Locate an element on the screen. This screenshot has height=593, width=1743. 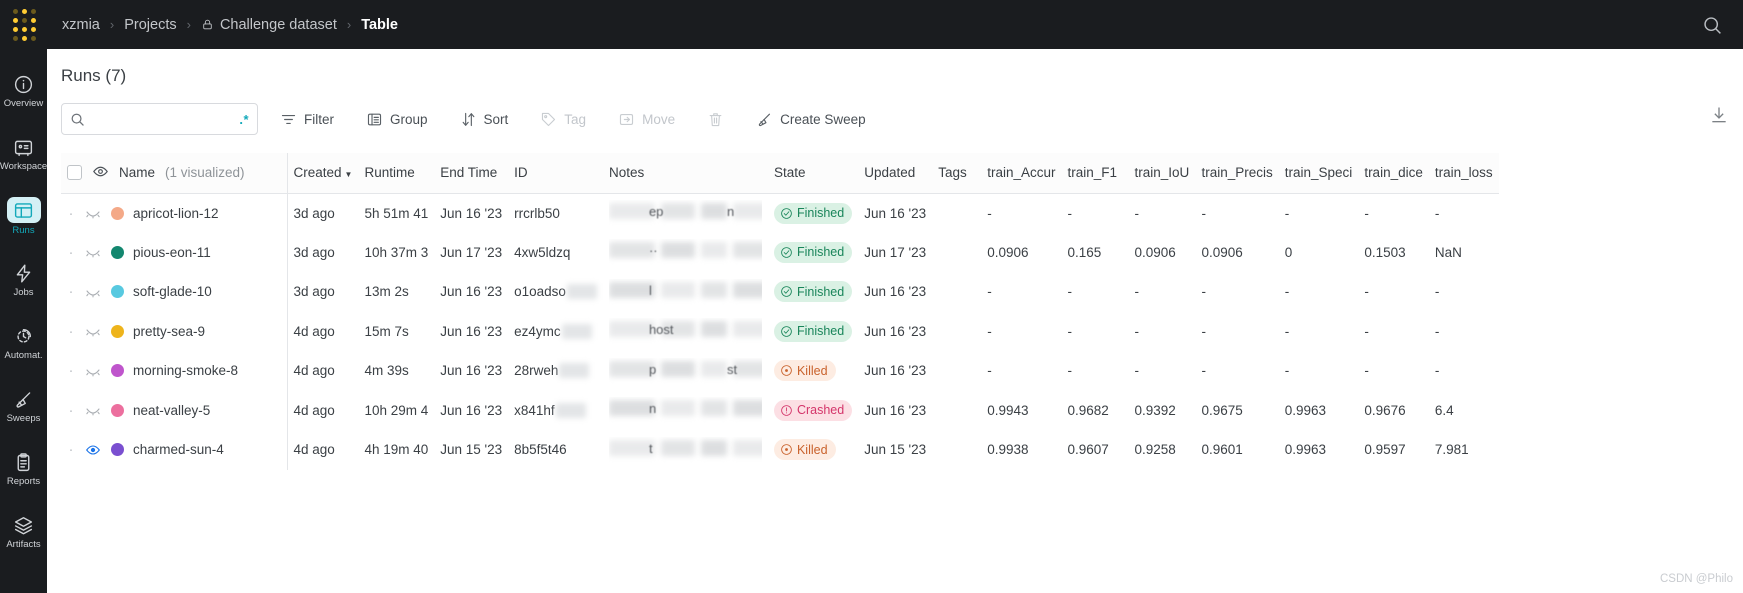
sidebar-item-jobs: Jobs is located at coordinates (23, 279).